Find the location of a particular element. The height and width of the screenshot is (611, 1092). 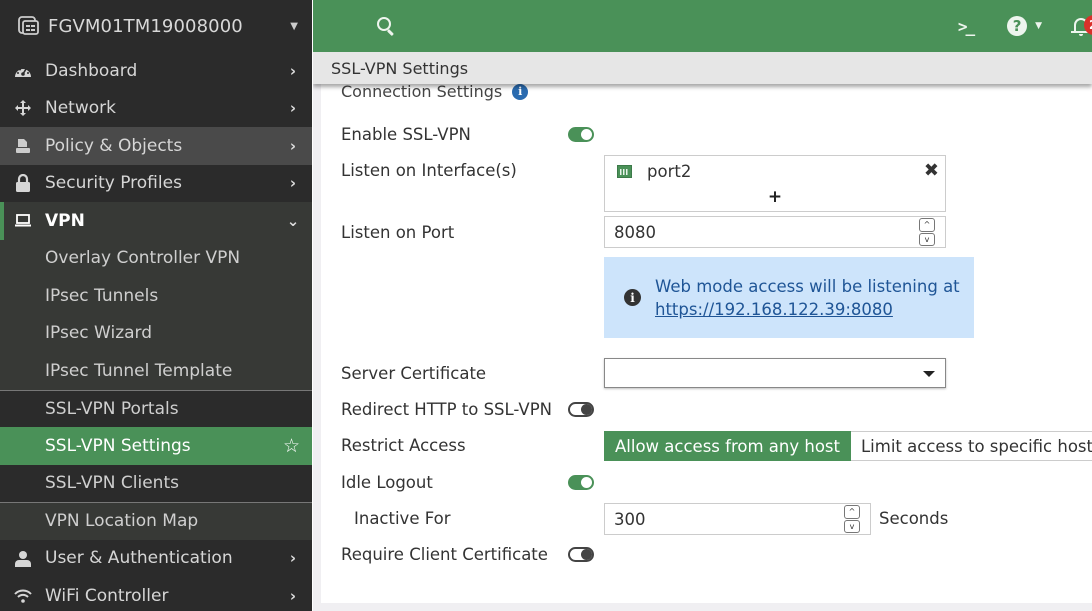

sidebar-item-vpn: VPN ⌄ is located at coordinates (156, 221).